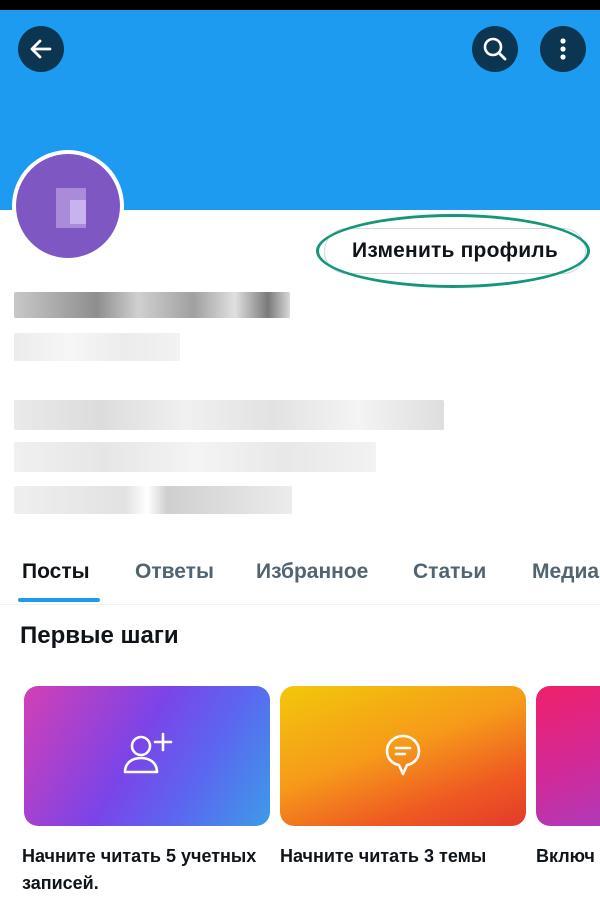 Image resolution: width=600 pixels, height=911 pixels. I want to click on profile-meta-redacted, so click(153, 500).